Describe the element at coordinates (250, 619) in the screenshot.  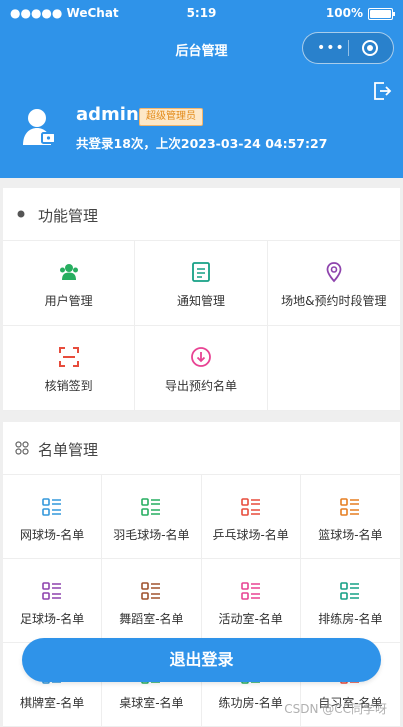
I see `list-item-label: 活动室-名单` at that location.